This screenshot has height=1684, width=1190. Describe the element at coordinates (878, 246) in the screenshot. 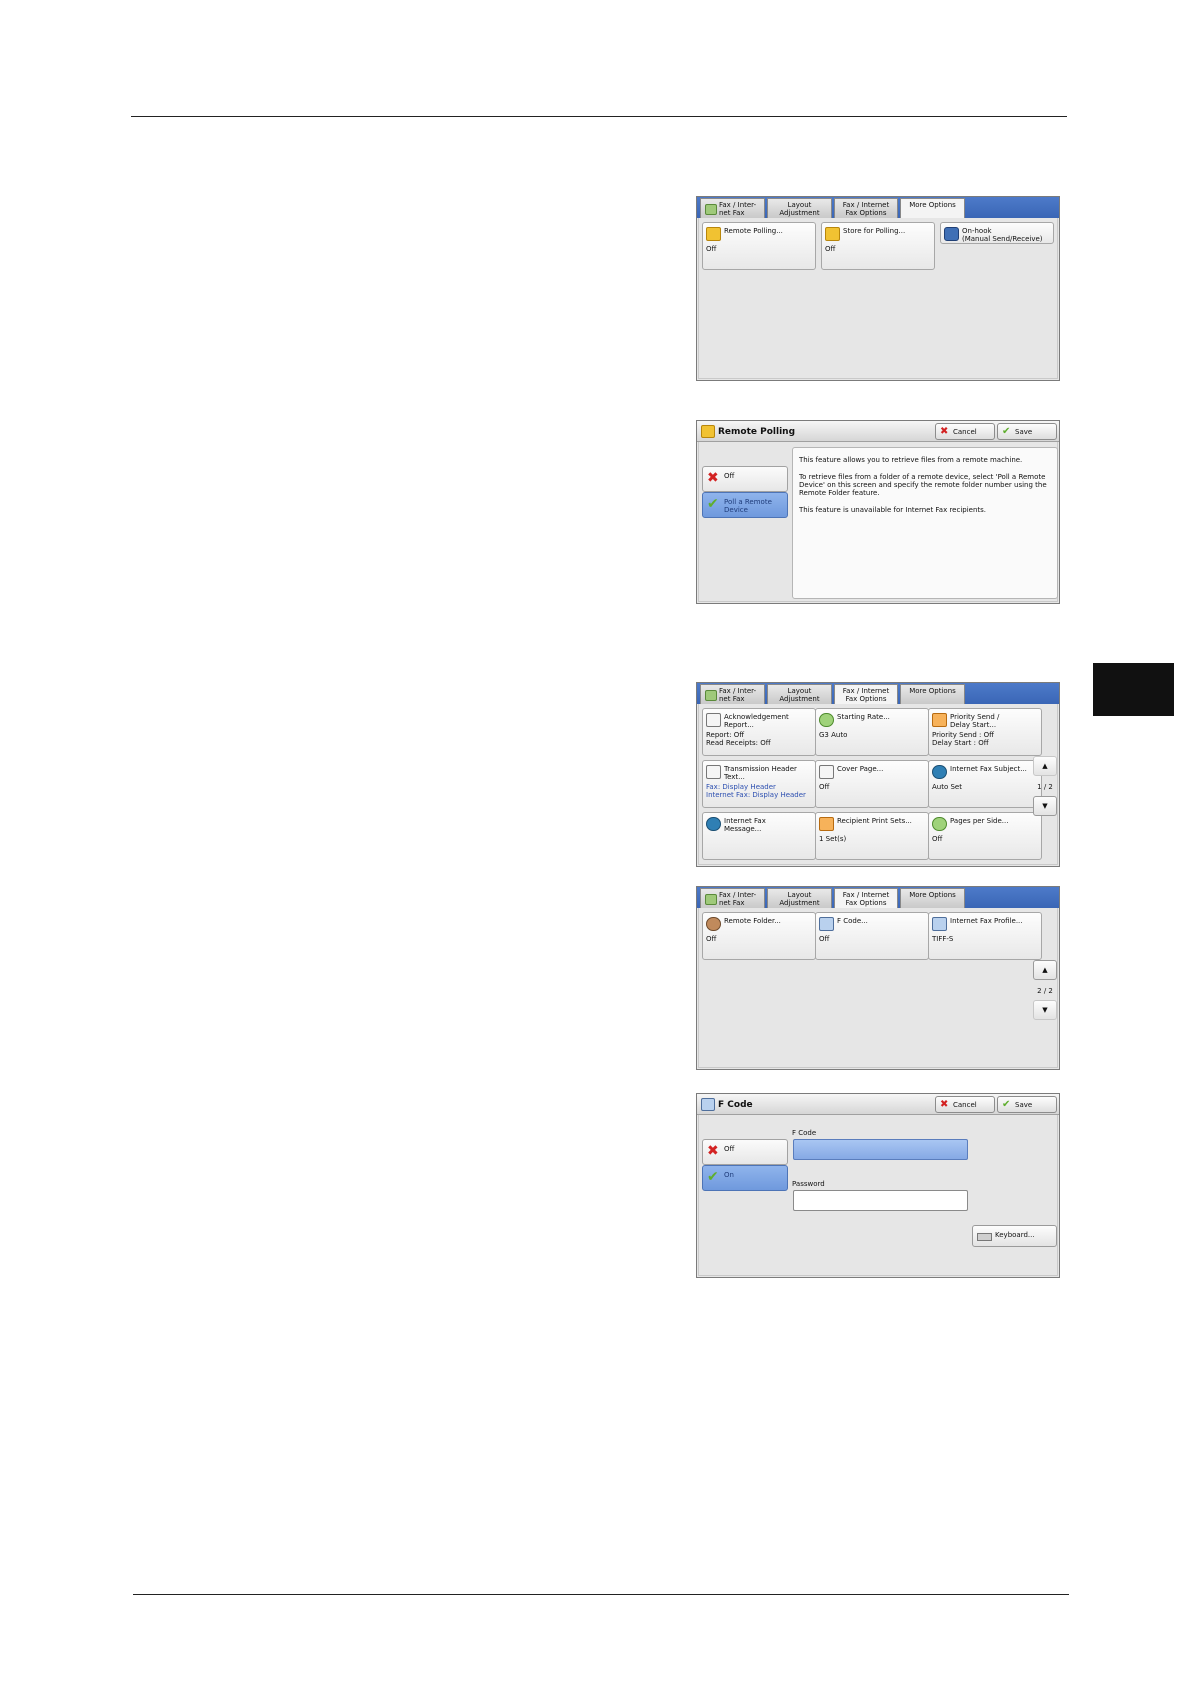

I see `store-for-polling-button: Store for Polling... Off` at that location.